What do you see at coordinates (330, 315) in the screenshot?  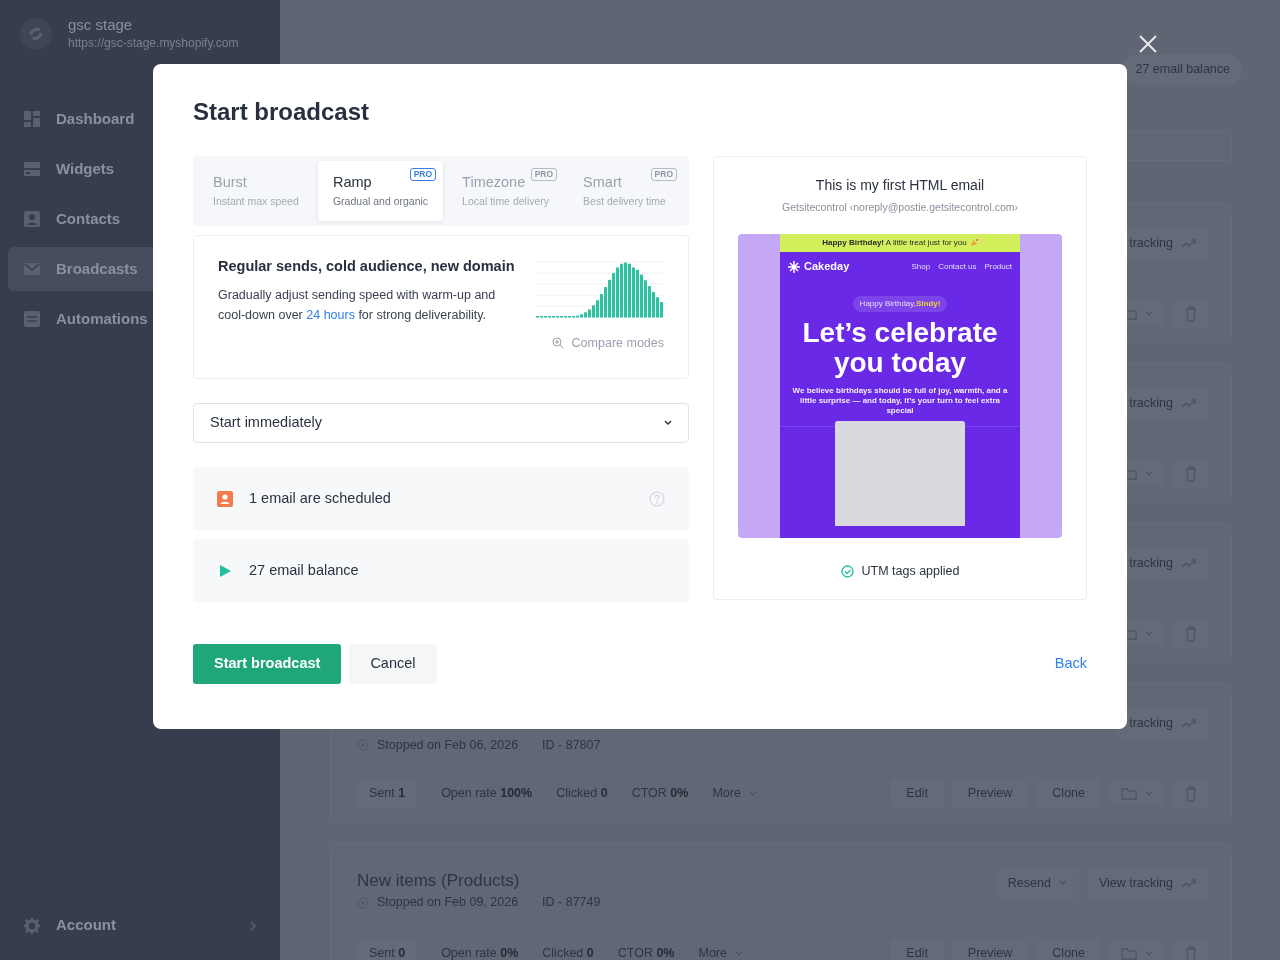 I see `duration-link: 24 hours` at bounding box center [330, 315].